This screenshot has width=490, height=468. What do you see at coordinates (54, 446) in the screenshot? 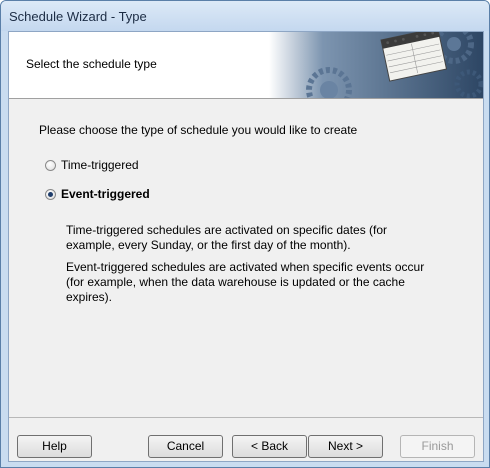
I see `help-button: Help` at bounding box center [54, 446].